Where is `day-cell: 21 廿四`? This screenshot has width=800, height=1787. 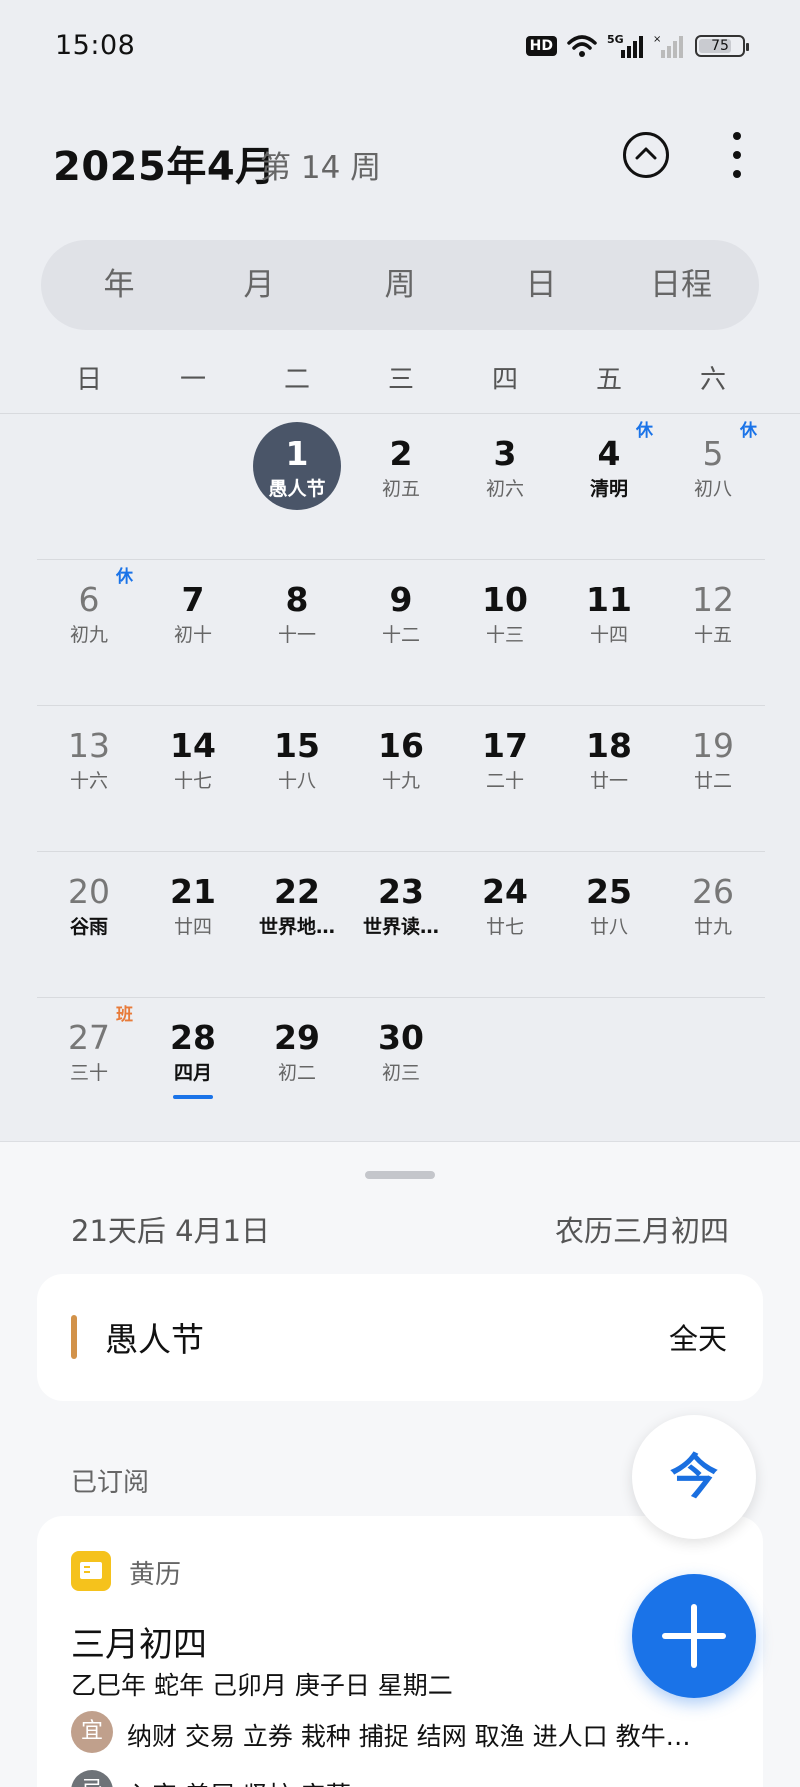 day-cell: 21 廿四 is located at coordinates (193, 925).